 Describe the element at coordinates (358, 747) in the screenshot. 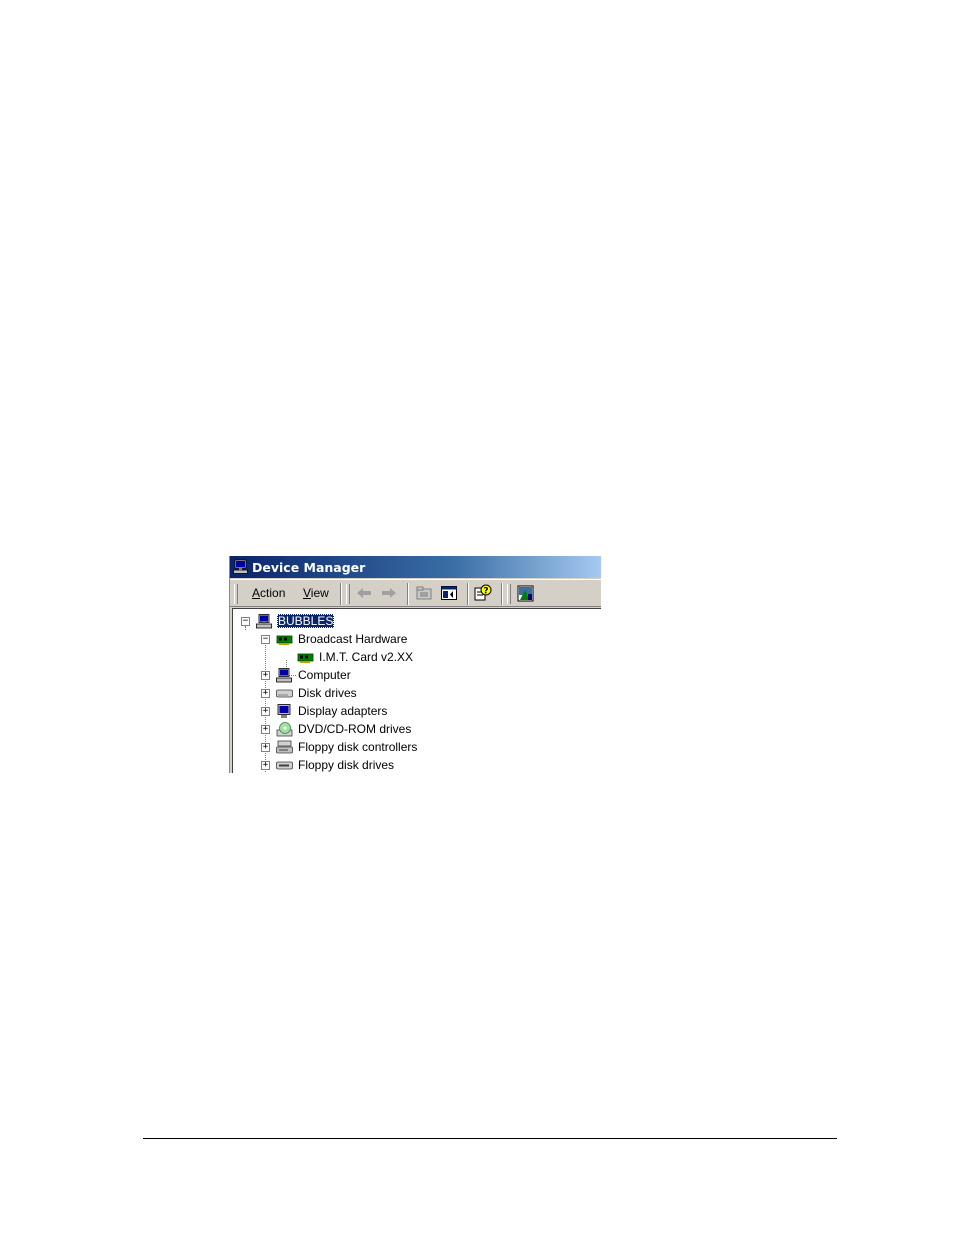

I see `tree-node-label: Floppy disk controllers` at that location.